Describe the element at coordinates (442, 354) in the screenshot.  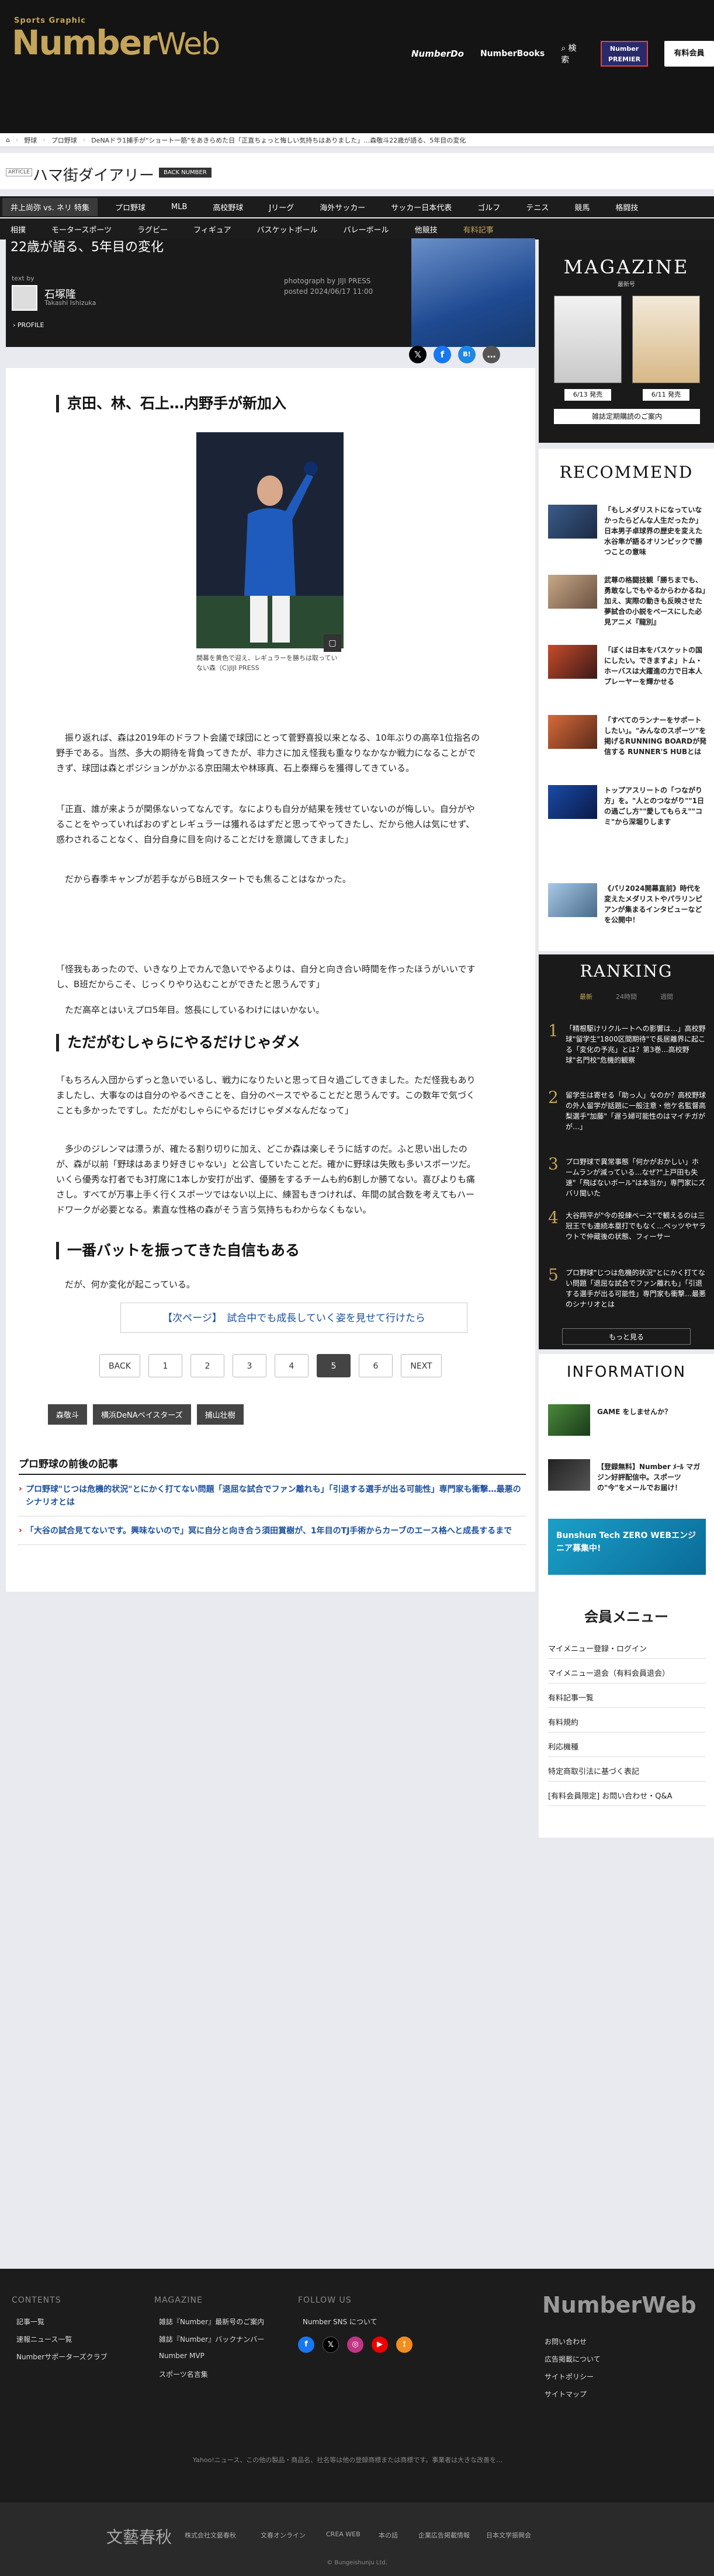
I see `facebook-share-icon: f` at that location.